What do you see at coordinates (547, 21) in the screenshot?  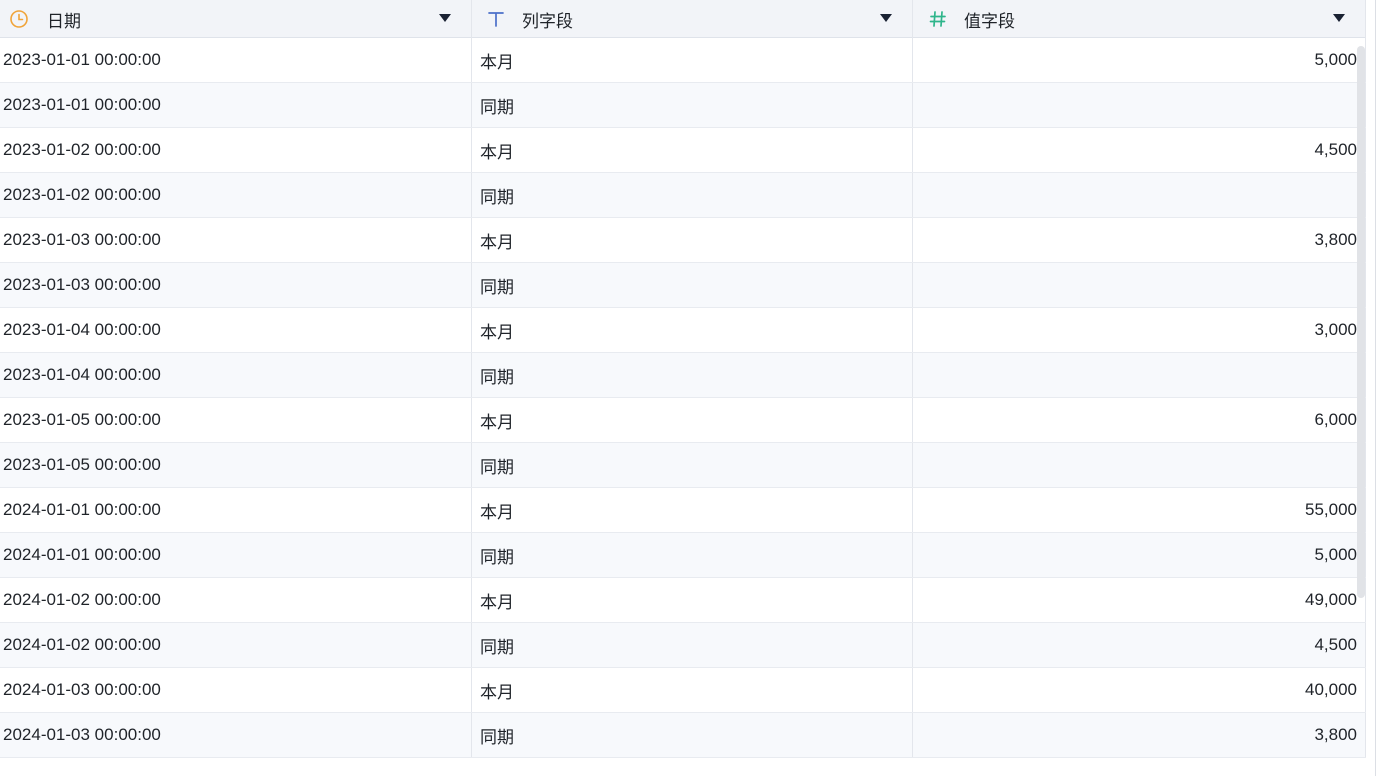 I see `column-header-label: 列字段` at bounding box center [547, 21].